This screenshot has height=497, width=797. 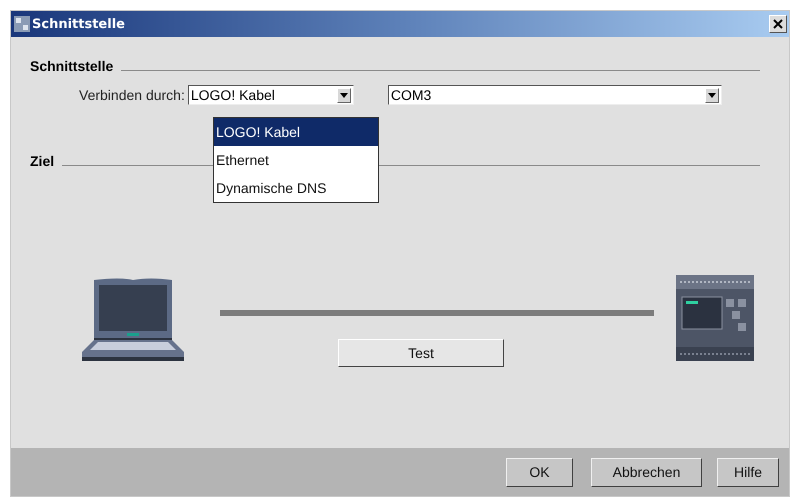 I want to click on dropdown-option: Dynamische DNS, so click(x=296, y=188).